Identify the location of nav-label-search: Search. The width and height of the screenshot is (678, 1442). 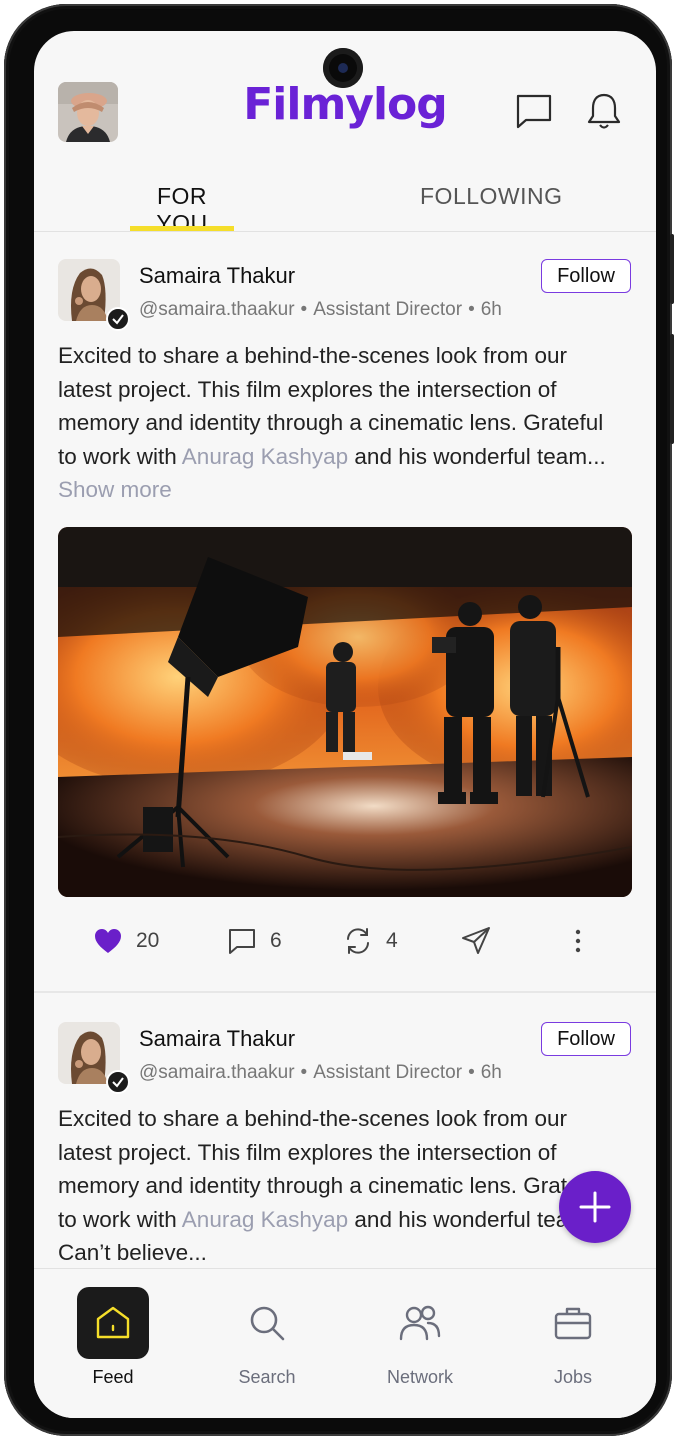
(267, 1377).